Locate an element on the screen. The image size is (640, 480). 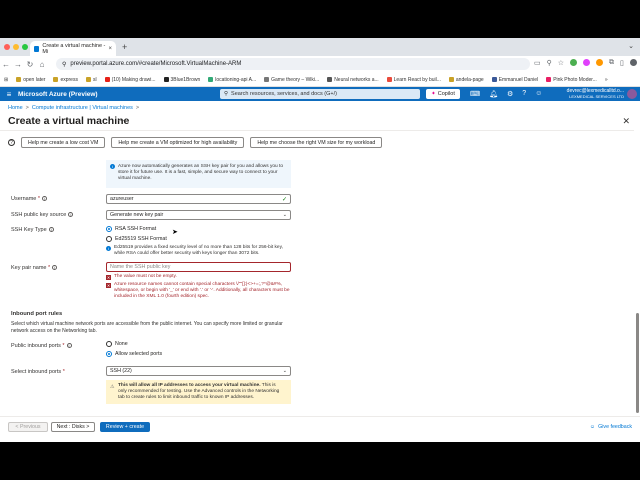
username-value: azureuser is located at coordinates (122, 199).